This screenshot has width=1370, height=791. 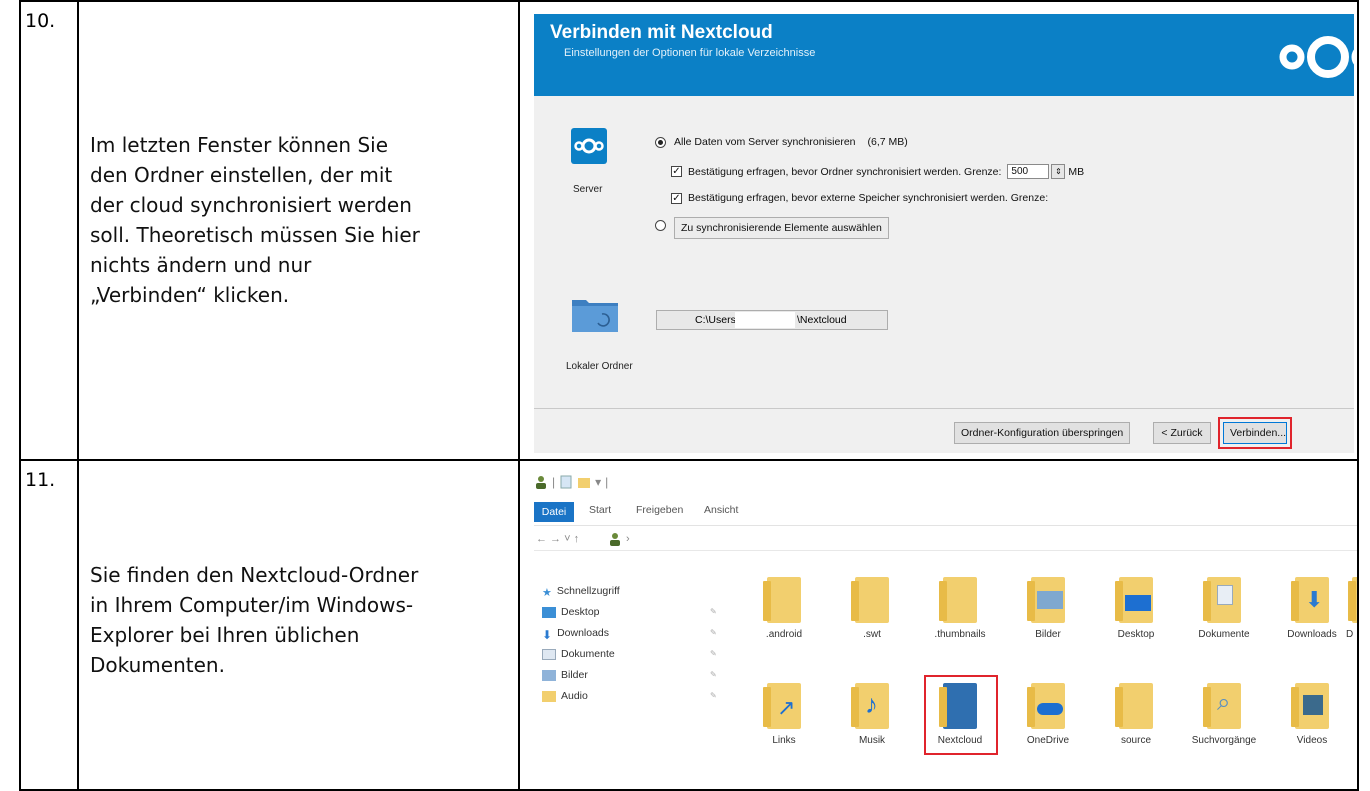 I want to click on tab-ansicht: Ansicht, so click(x=721, y=510).